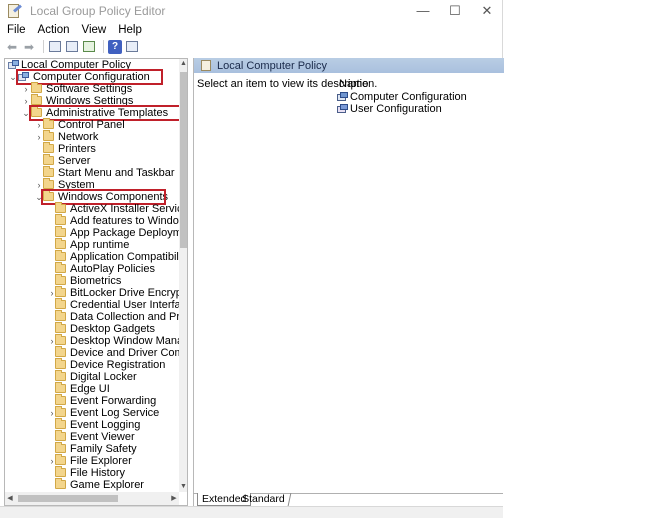  I want to click on properties-button, so click(72, 47).